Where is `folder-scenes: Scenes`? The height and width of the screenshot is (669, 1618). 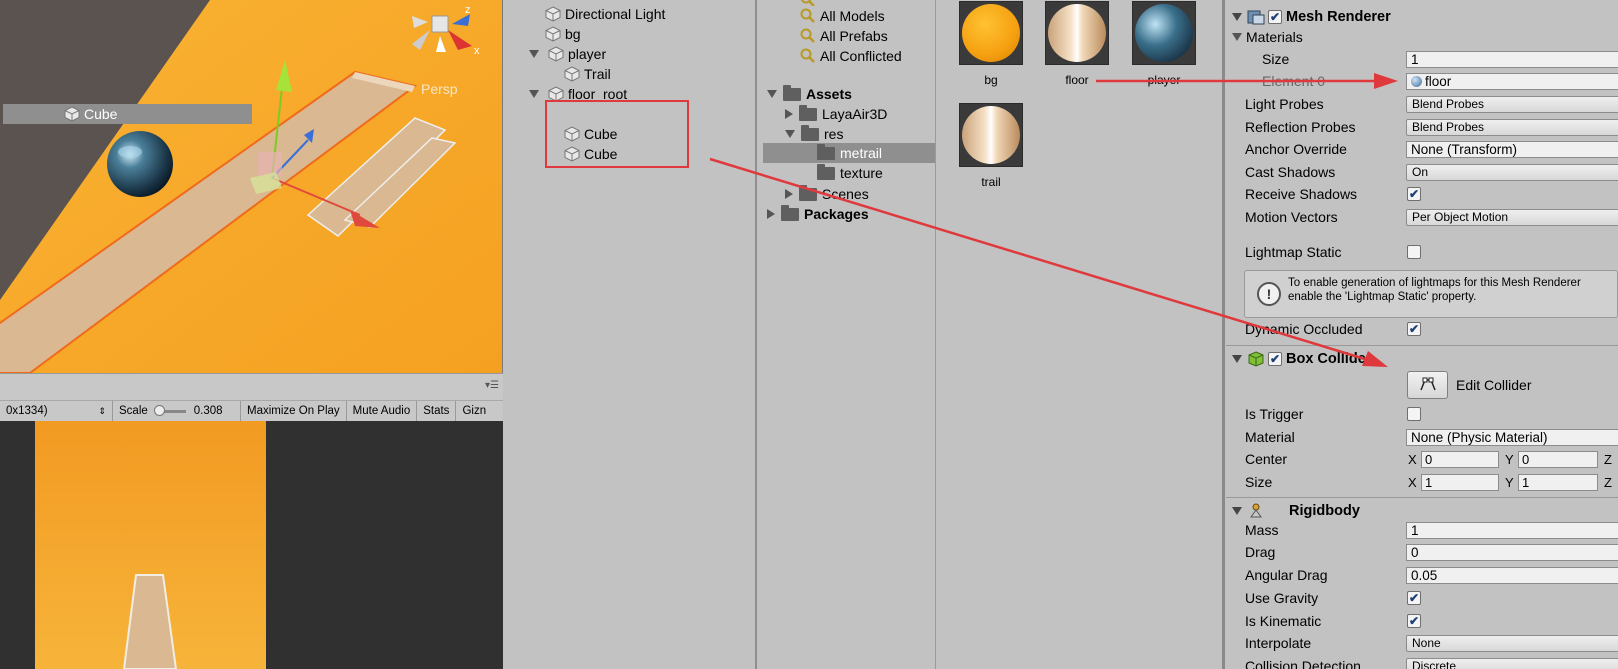 folder-scenes: Scenes is located at coordinates (827, 194).